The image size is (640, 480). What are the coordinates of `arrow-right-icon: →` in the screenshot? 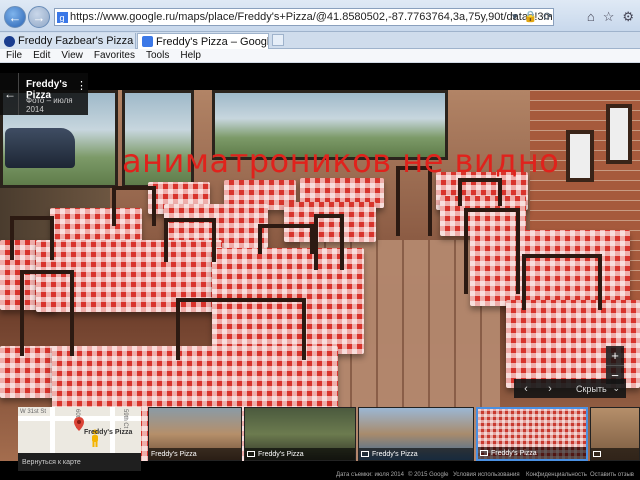 It's located at (39, 17).